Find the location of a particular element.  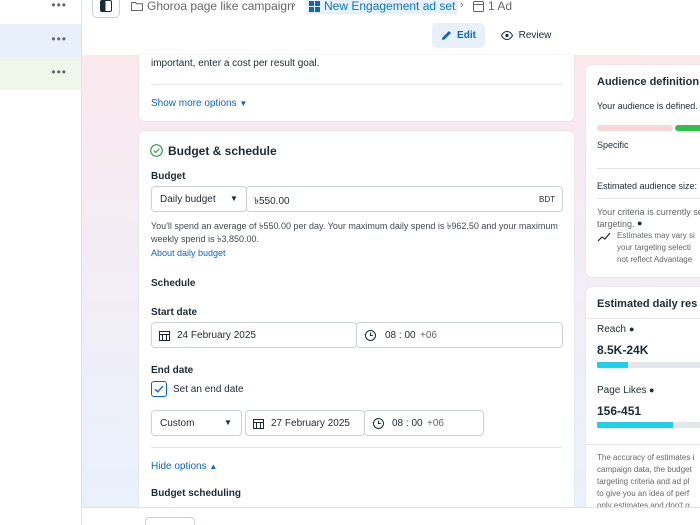

start-time-input: 08 : 00 +06 is located at coordinates (459, 335).